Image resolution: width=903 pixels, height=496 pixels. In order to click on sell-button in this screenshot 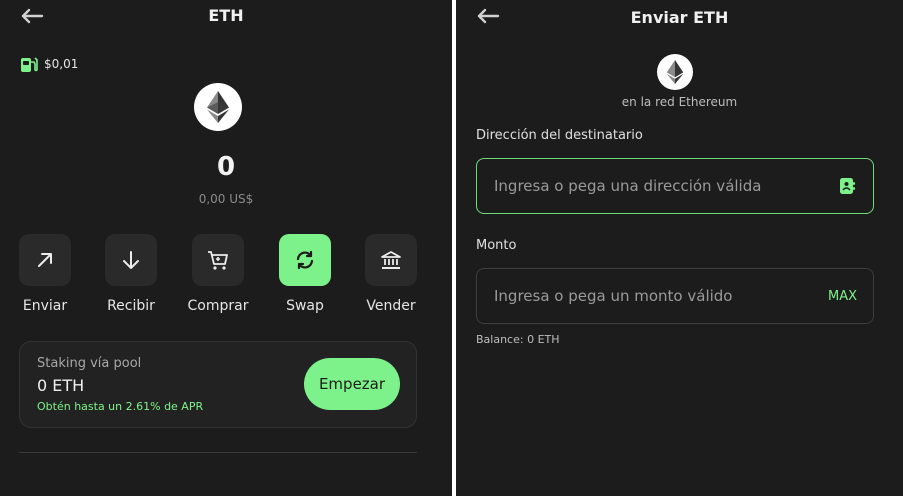, I will do `click(391, 260)`.